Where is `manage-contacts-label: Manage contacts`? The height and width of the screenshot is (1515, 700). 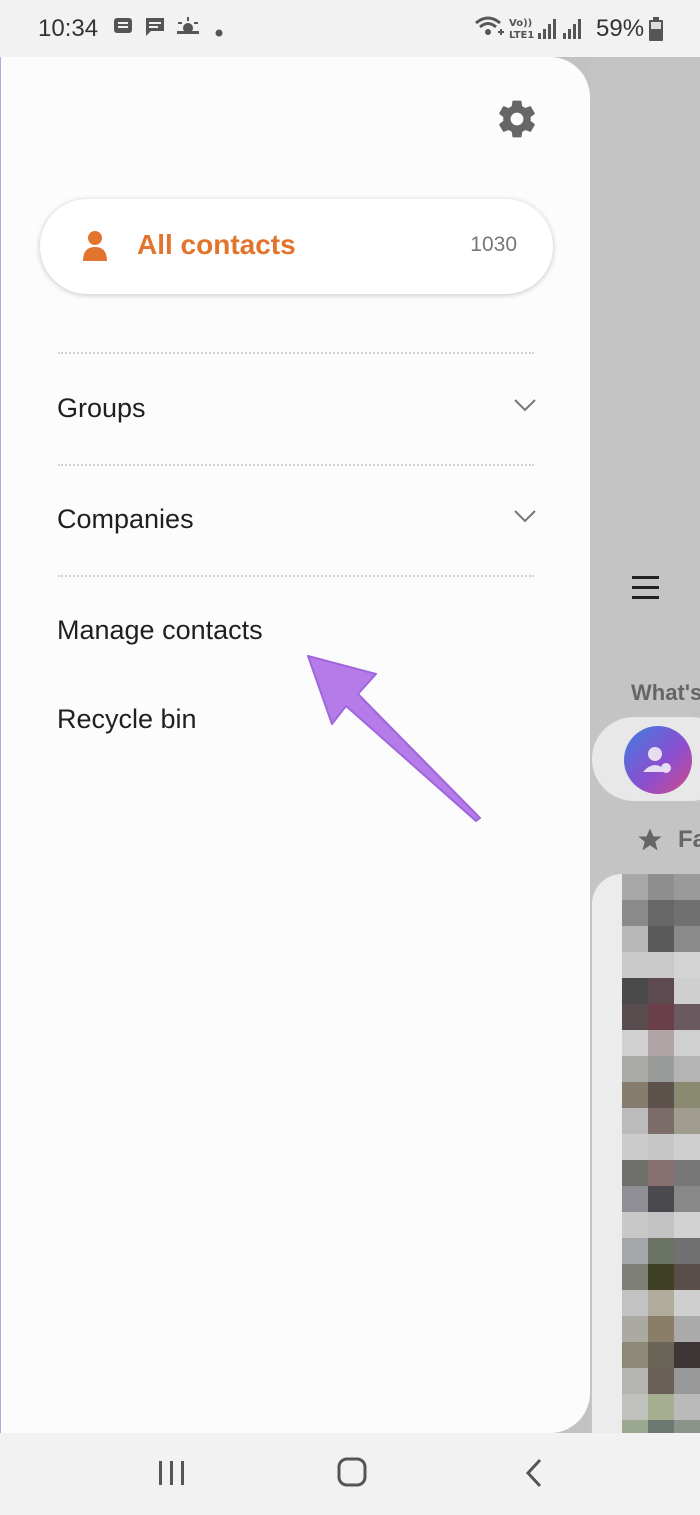
manage-contacts-label: Manage contacts is located at coordinates (160, 630).